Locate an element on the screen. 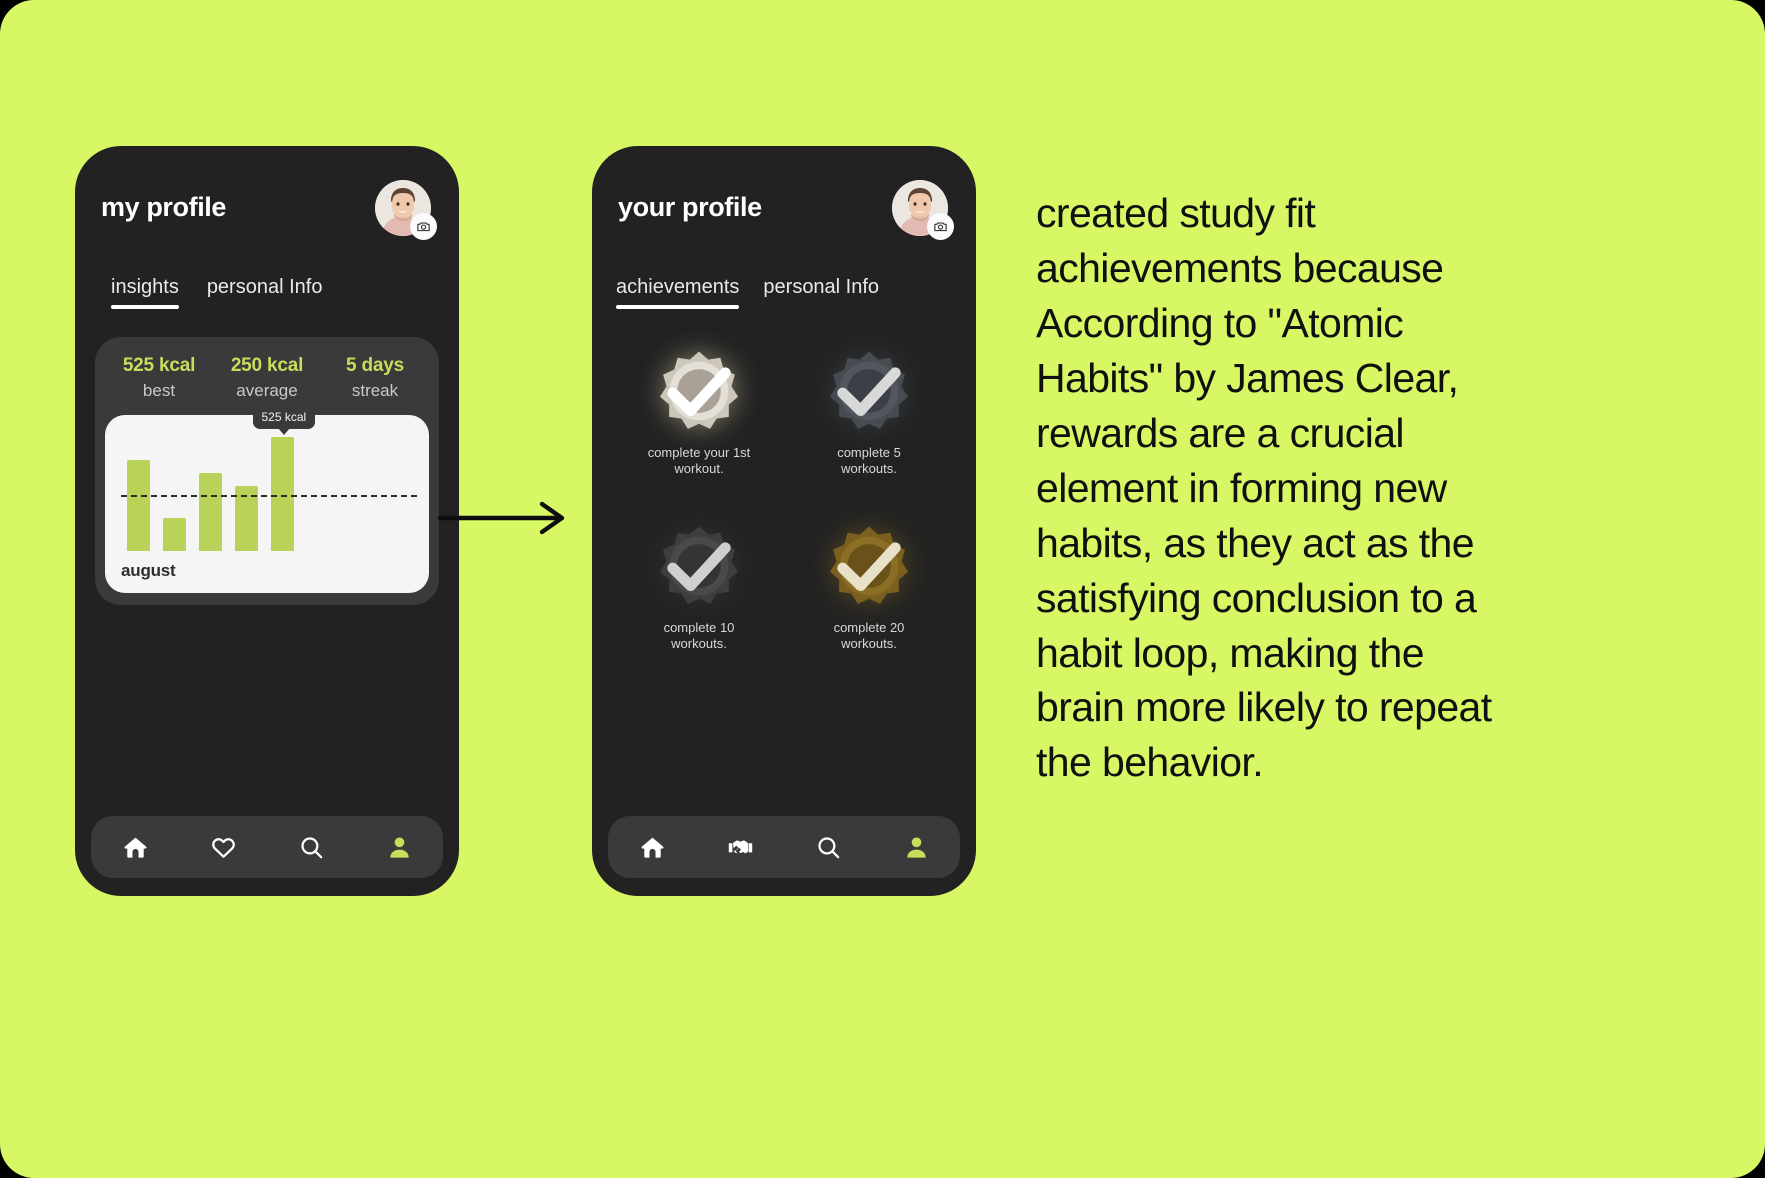  bottom-nav-achievements is located at coordinates (784, 847).